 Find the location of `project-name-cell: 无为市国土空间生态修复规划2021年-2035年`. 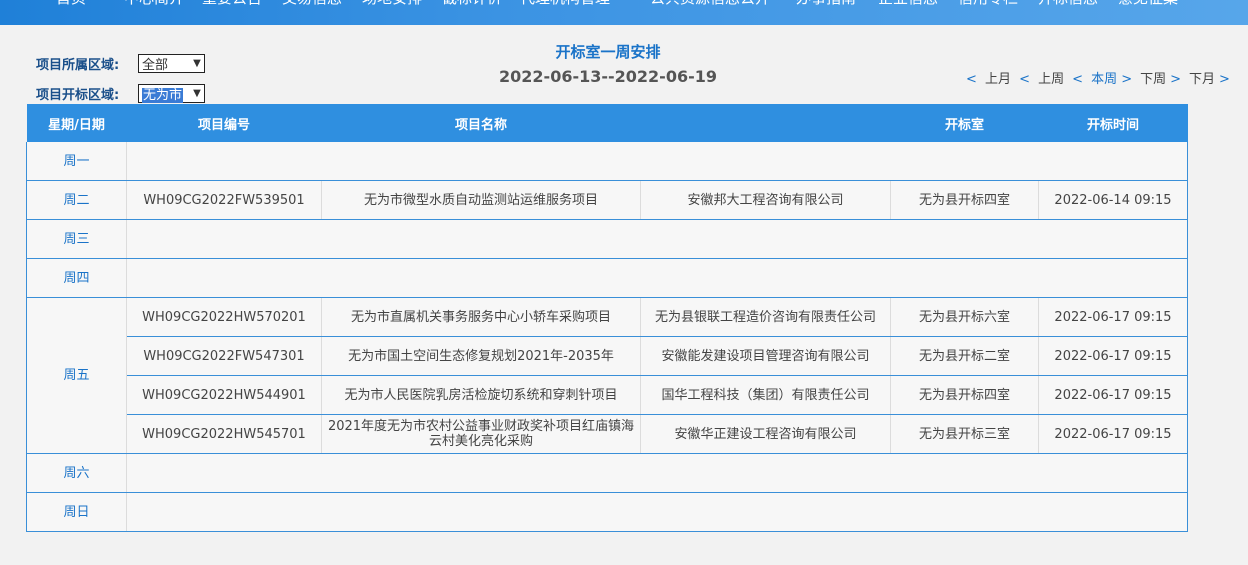

project-name-cell: 无为市国土空间生态修复规划2021年-2035年 is located at coordinates (481, 356).